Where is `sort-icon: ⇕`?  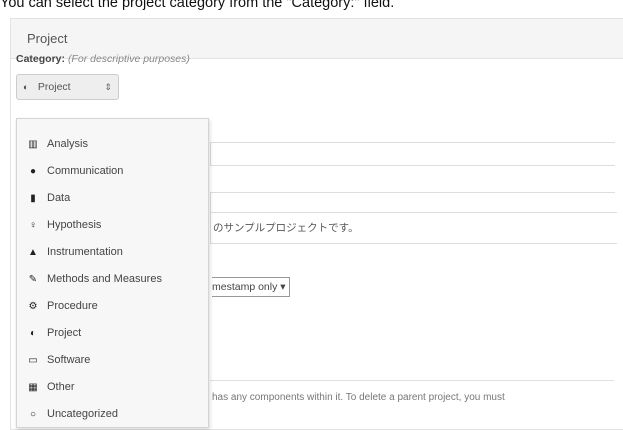
sort-icon: ⇕ is located at coordinates (108, 87).